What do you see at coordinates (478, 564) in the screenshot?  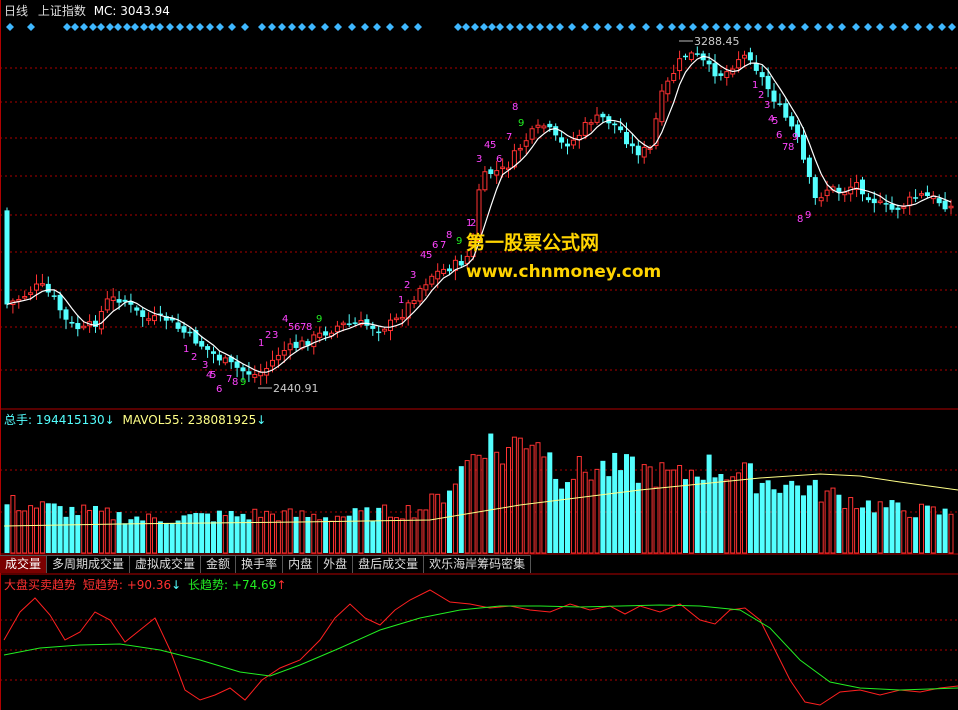 I see `tab-chip-concentration: 欢乐海岸筹码密集` at bounding box center [478, 564].